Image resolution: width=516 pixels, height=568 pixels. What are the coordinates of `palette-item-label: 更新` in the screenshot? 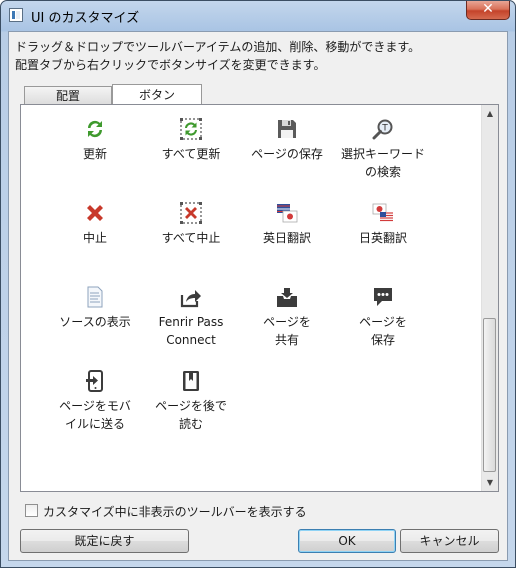 It's located at (94, 154).